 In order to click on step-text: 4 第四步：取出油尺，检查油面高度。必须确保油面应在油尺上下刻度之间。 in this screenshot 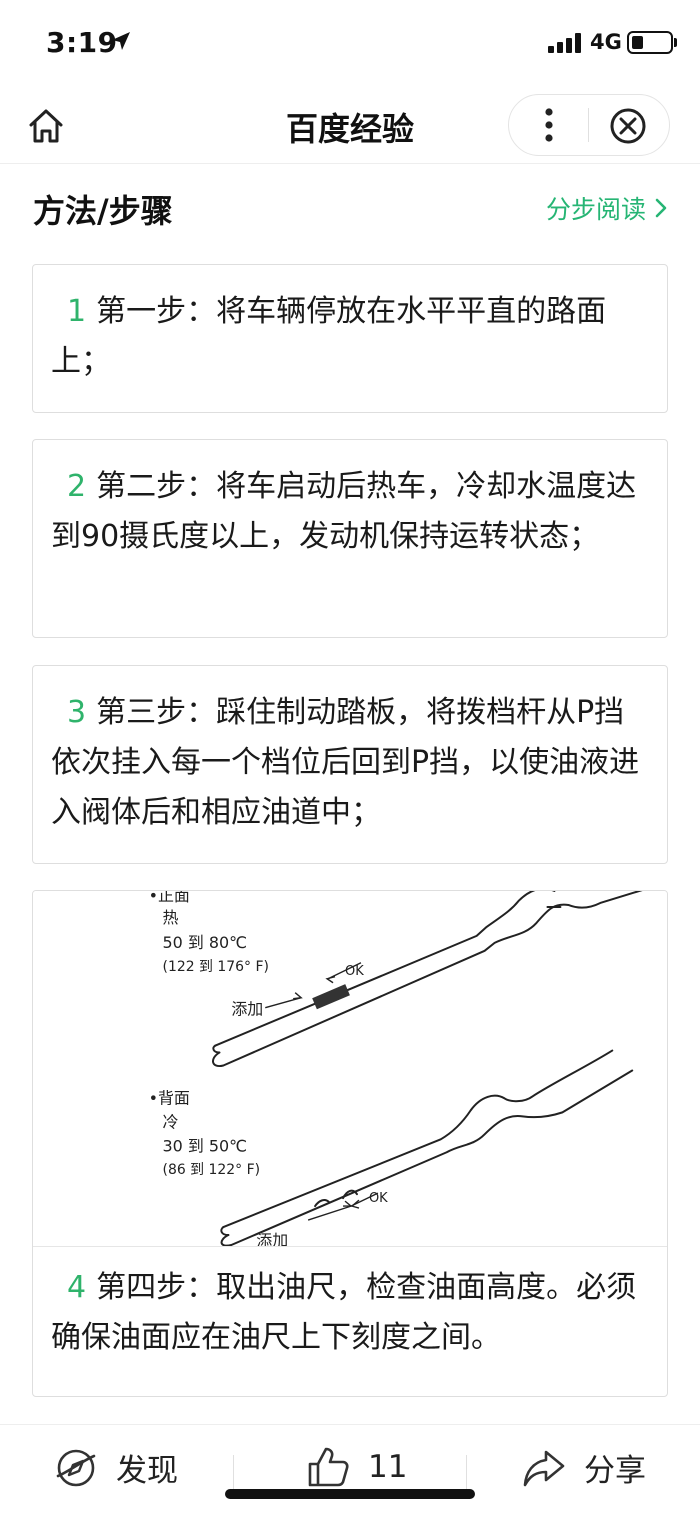, I will do `click(350, 1313)`.